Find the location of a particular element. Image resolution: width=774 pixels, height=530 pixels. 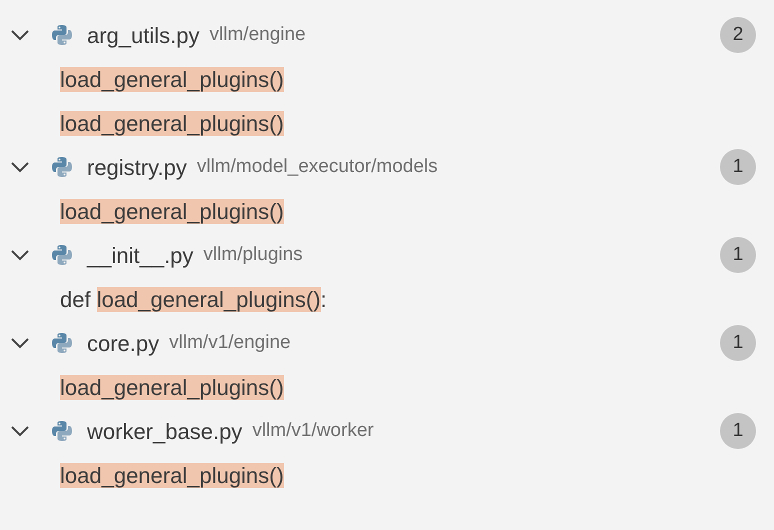

file-path: vllm/model_executor/models is located at coordinates (317, 166).